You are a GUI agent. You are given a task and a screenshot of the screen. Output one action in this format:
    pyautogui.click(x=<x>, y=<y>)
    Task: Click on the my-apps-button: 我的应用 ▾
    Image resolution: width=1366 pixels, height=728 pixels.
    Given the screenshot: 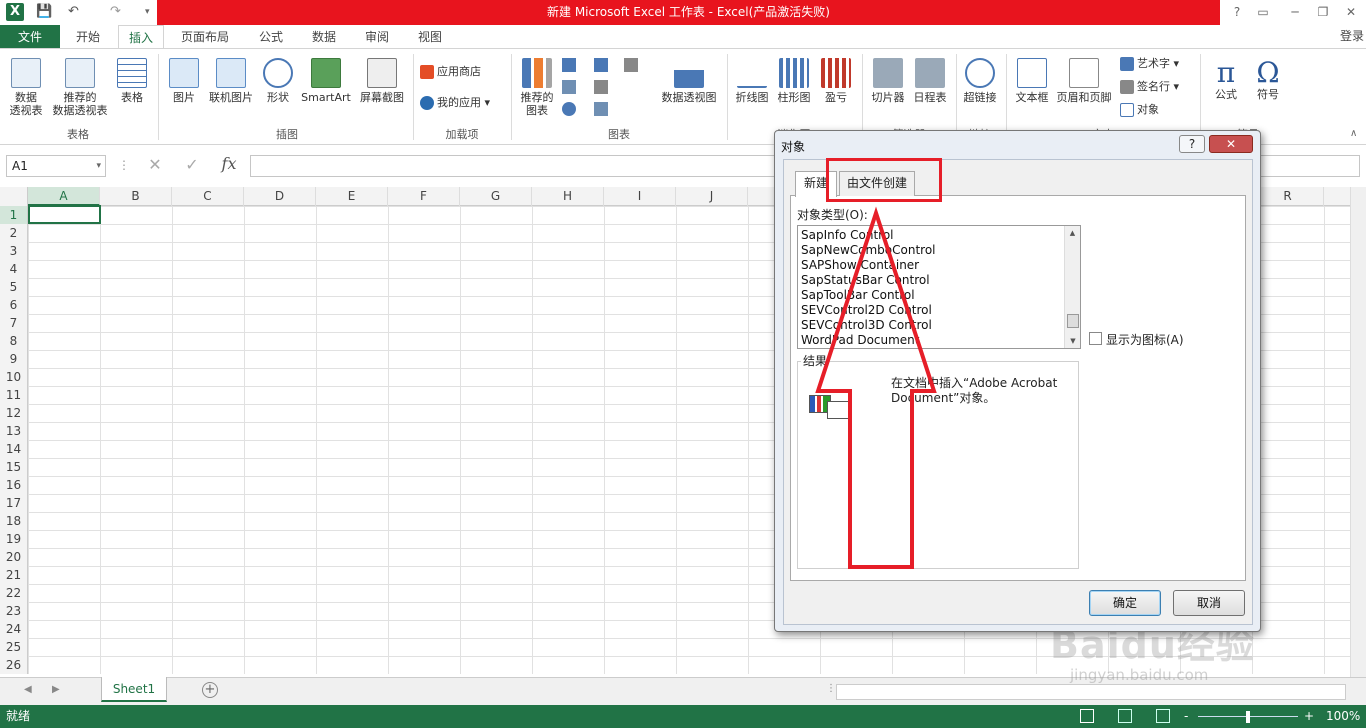 What is the action you would take?
    pyautogui.click(x=455, y=103)
    